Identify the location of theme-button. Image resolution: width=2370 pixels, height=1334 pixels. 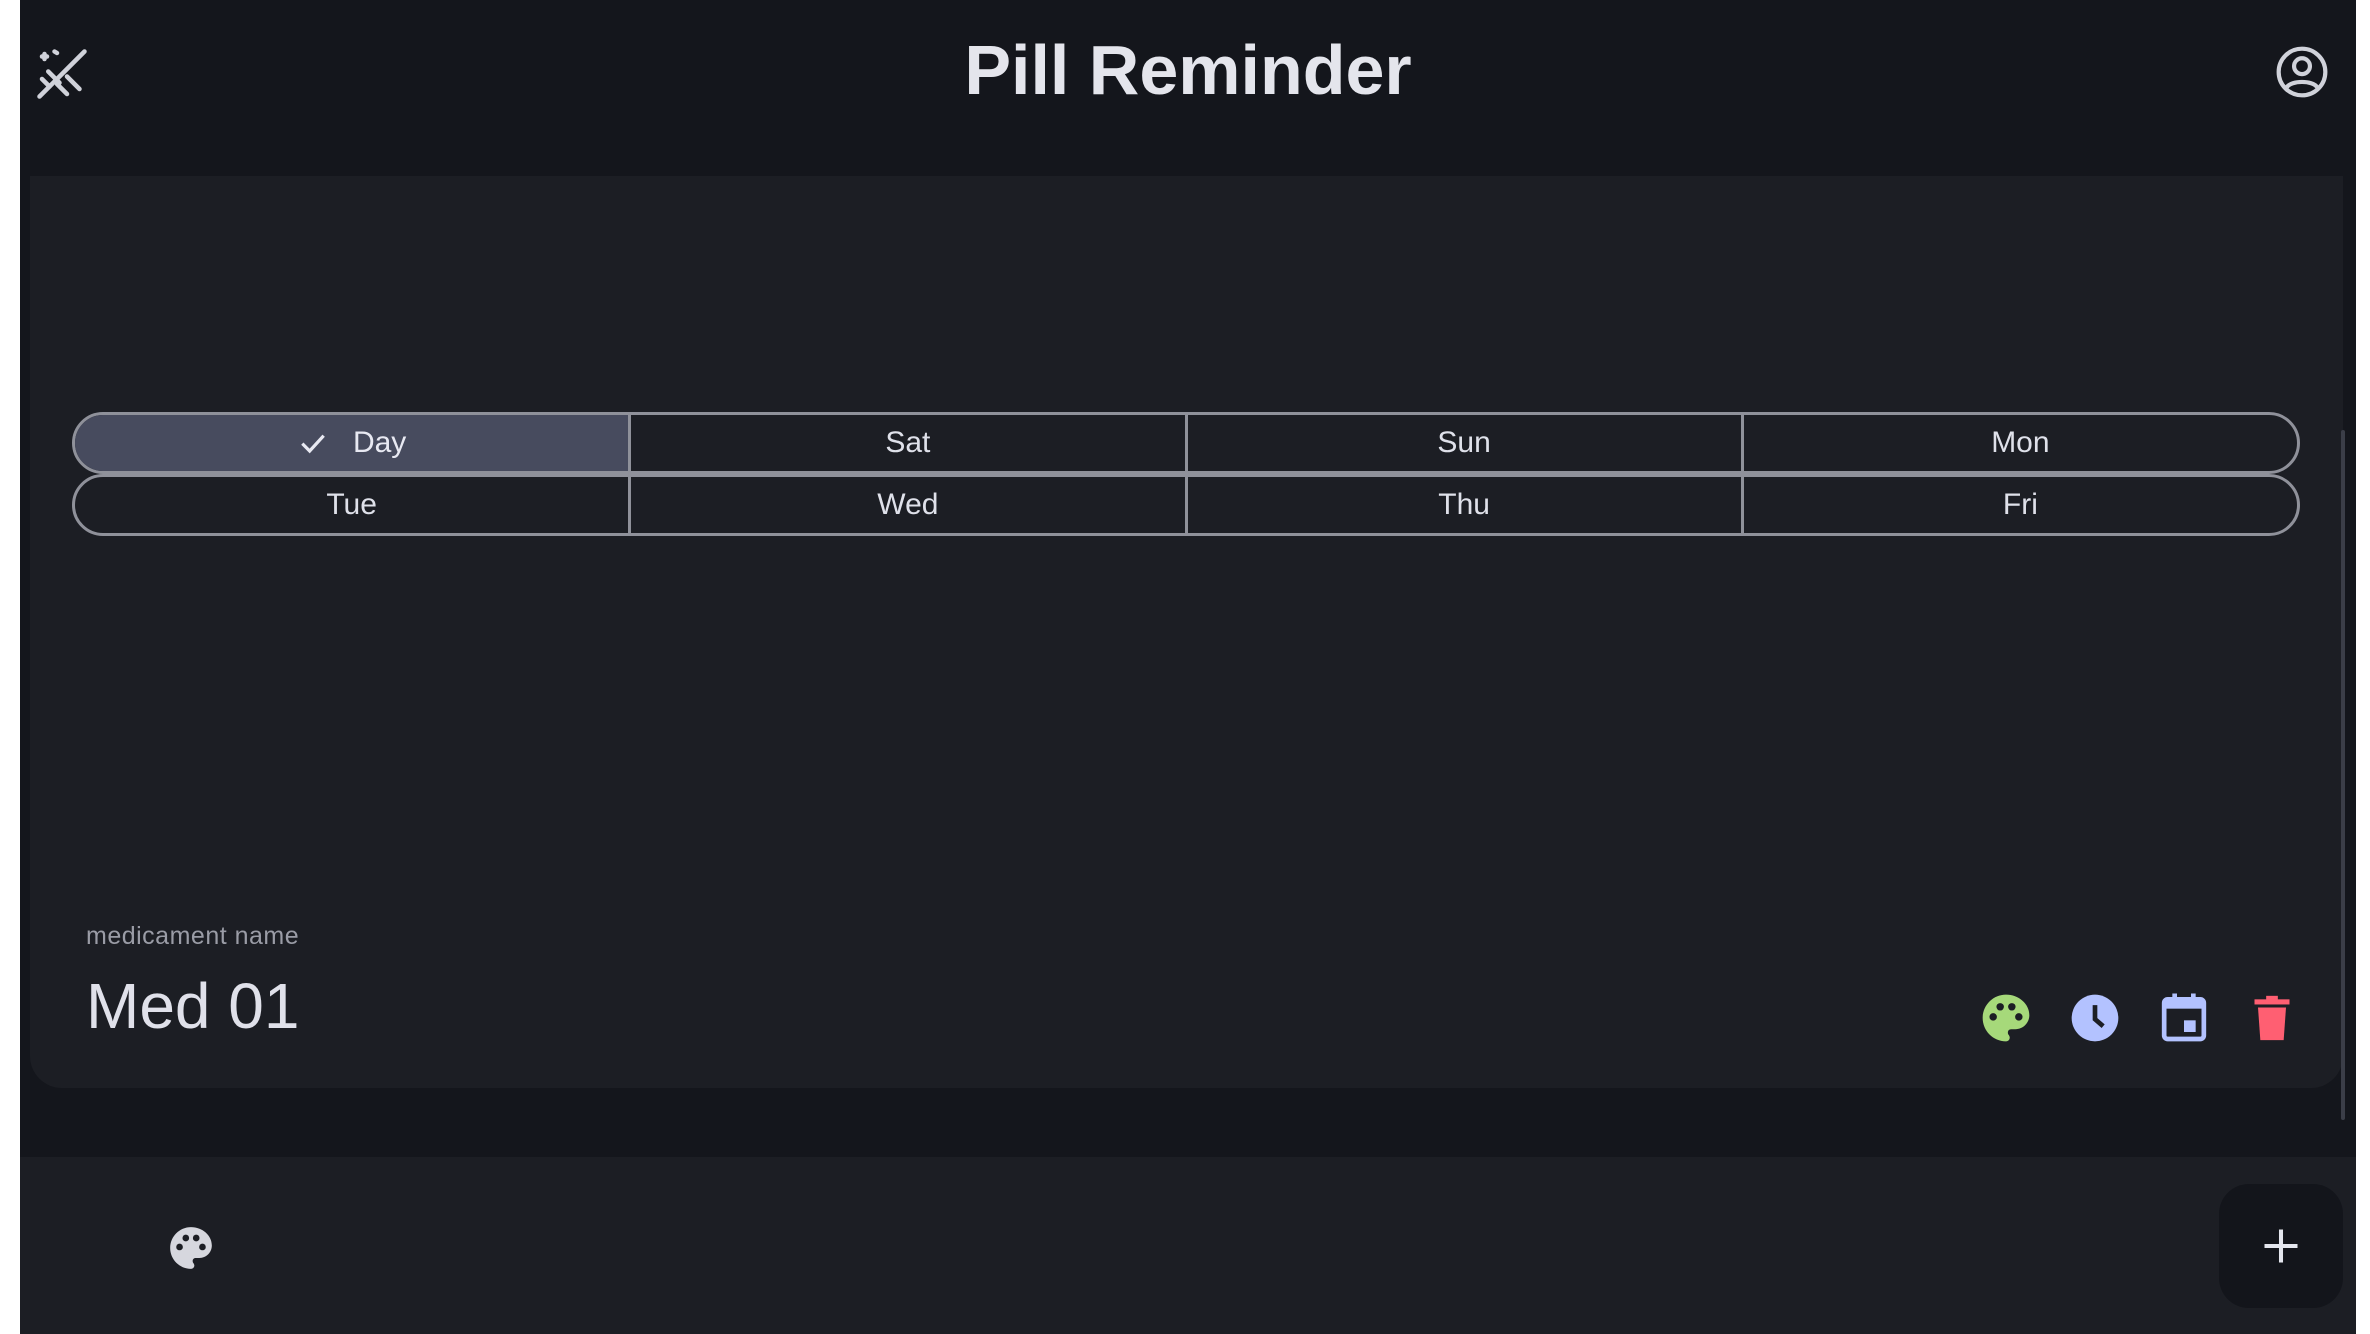
(191, 1248).